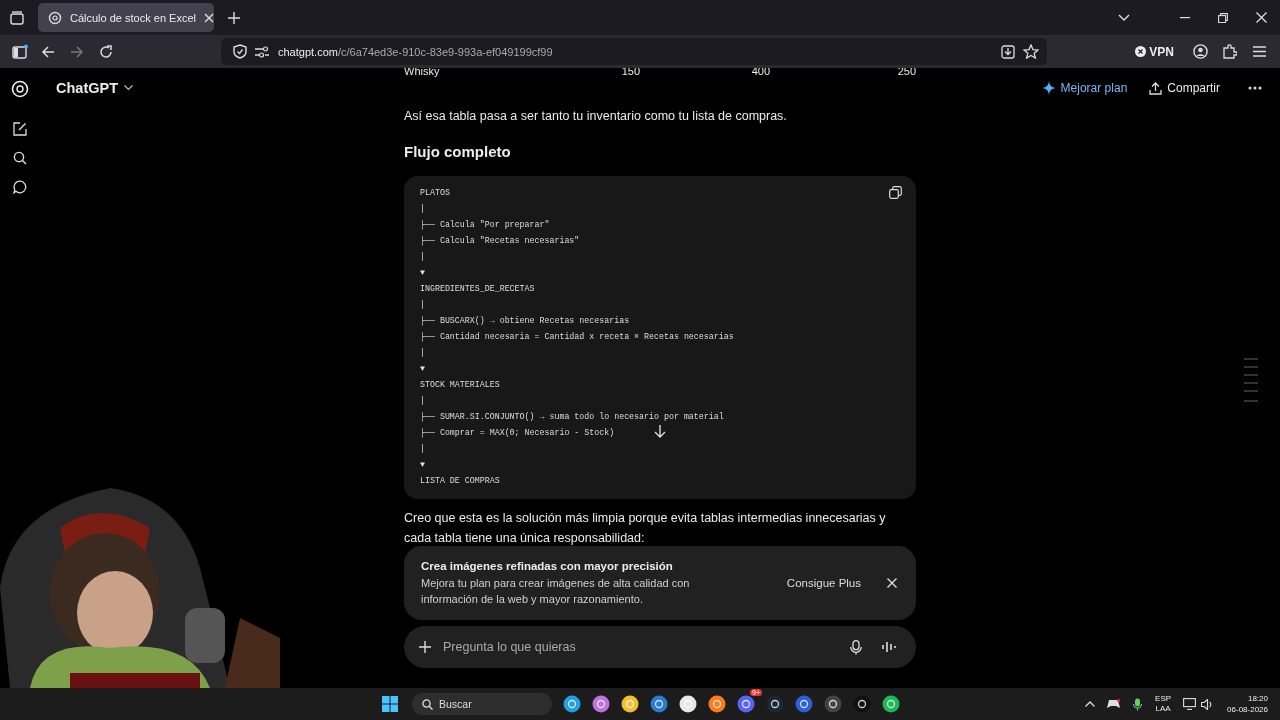 The width and height of the screenshot is (1280, 720). I want to click on table-cell-text: Whisky, so click(422, 72).